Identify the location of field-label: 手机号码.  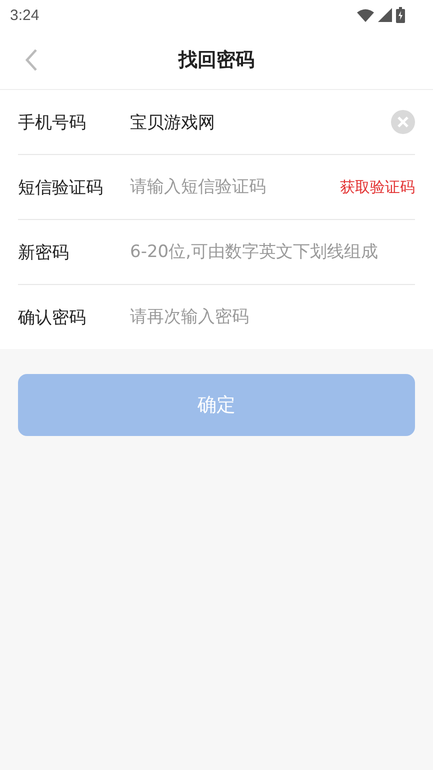
(52, 123).